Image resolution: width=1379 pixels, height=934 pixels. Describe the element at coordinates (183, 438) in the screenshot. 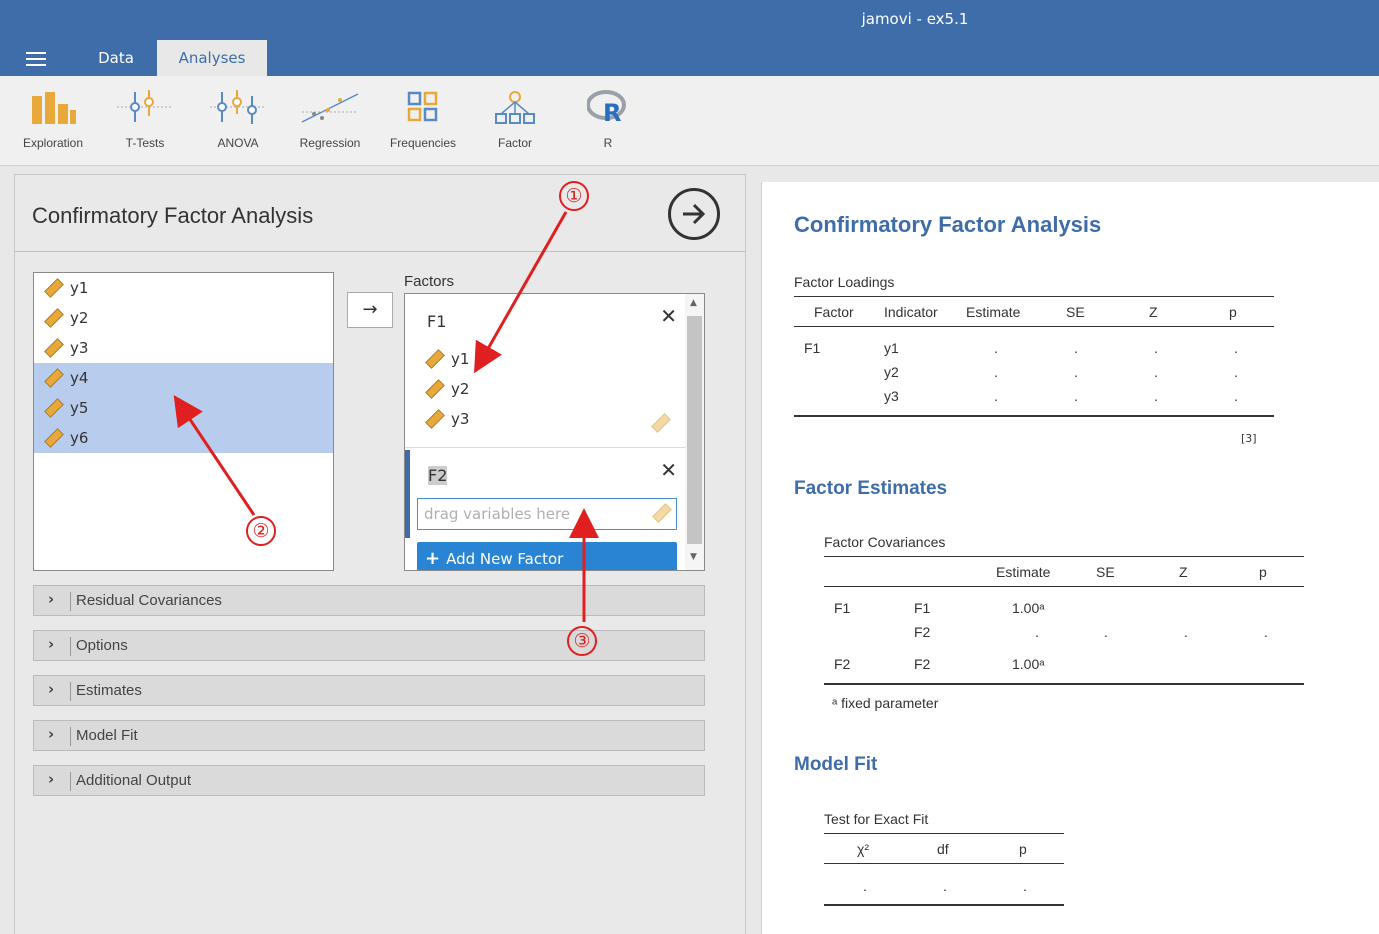

I see `variable-item-selected: y6` at that location.